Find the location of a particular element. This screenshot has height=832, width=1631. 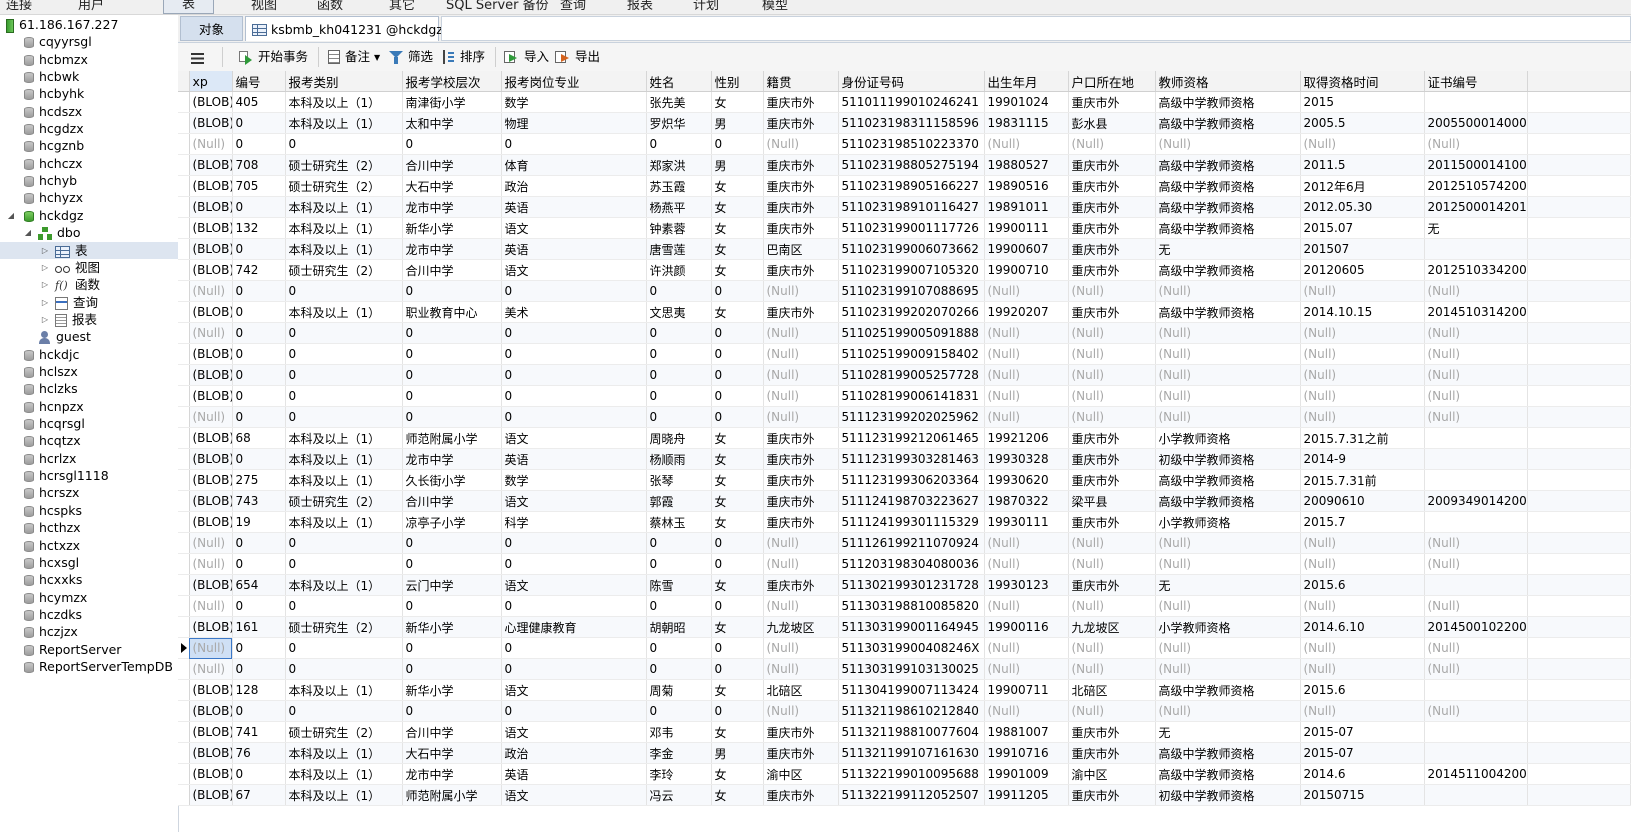

column-header: 证书编号 is located at coordinates (1476, 81).